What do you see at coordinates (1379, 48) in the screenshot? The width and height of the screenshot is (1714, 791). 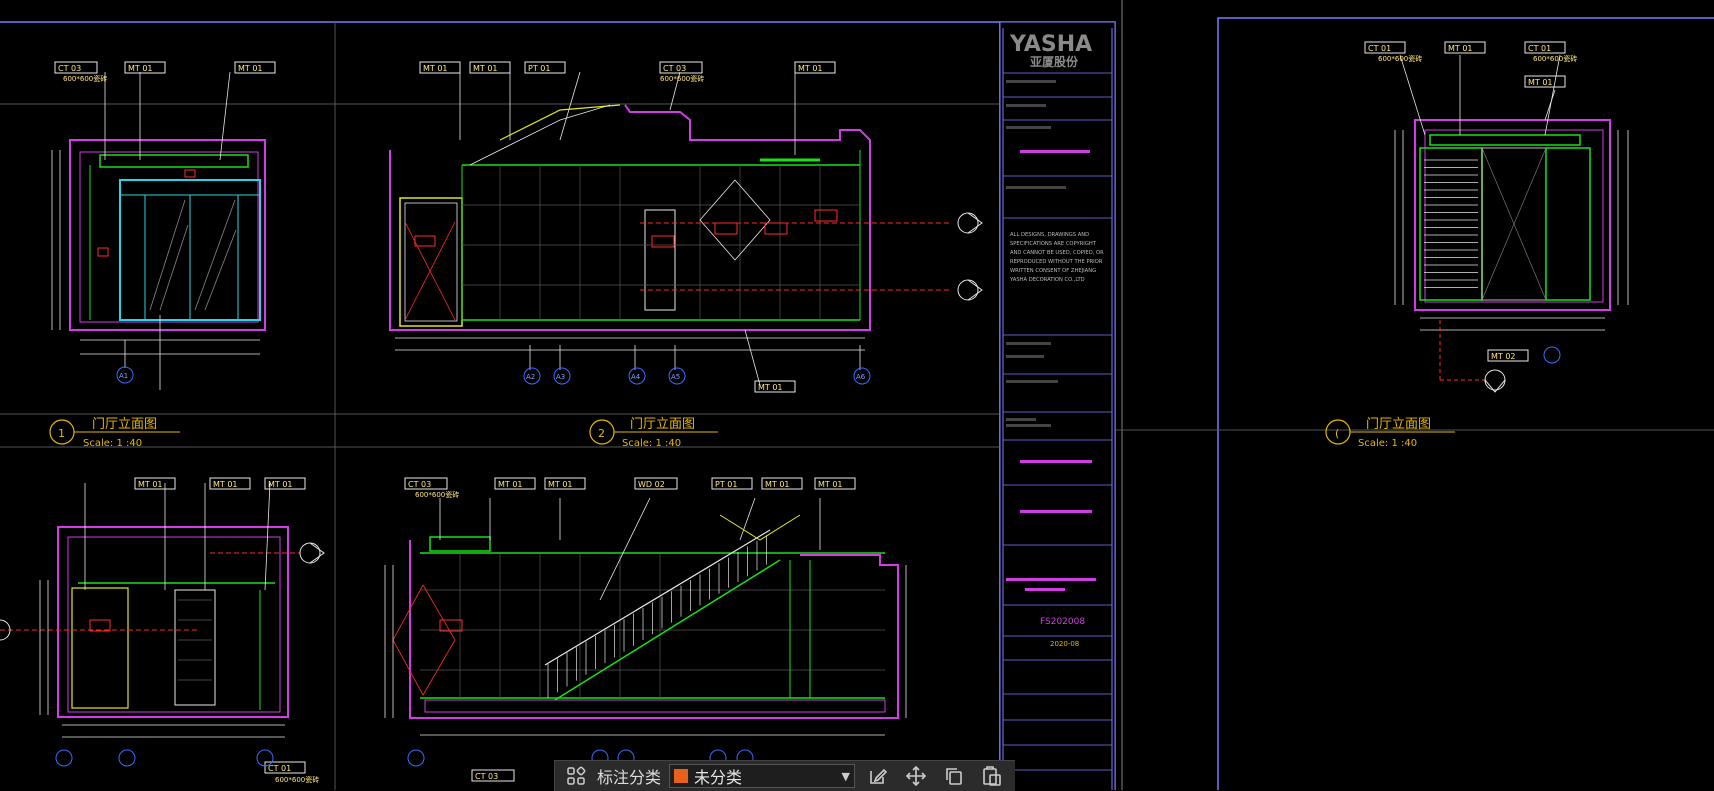 I see `tag-text: CT 01` at bounding box center [1379, 48].